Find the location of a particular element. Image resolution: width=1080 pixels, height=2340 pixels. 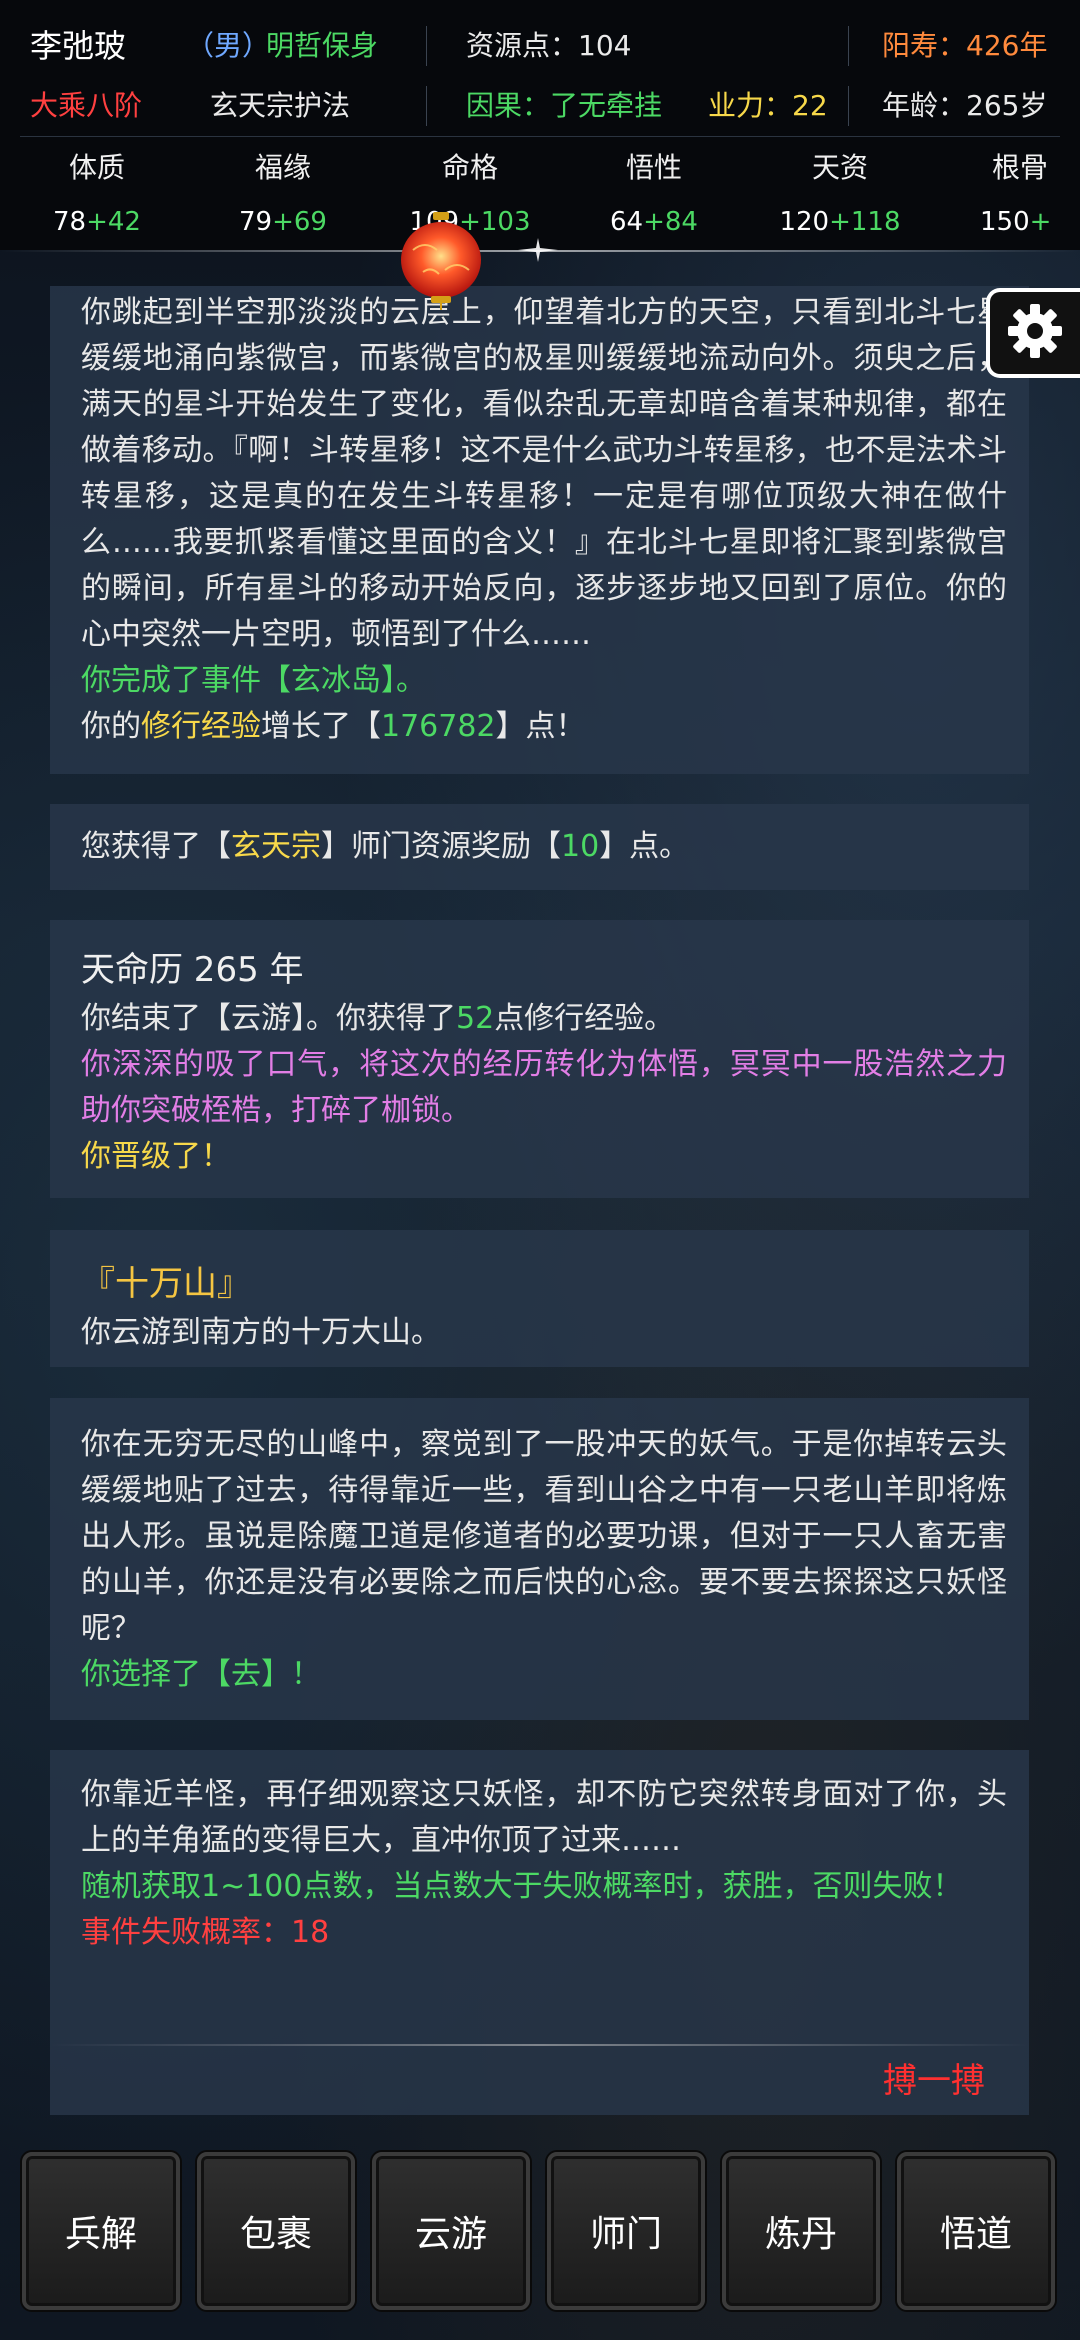

stat-value: 79+69 is located at coordinates (283, 222).